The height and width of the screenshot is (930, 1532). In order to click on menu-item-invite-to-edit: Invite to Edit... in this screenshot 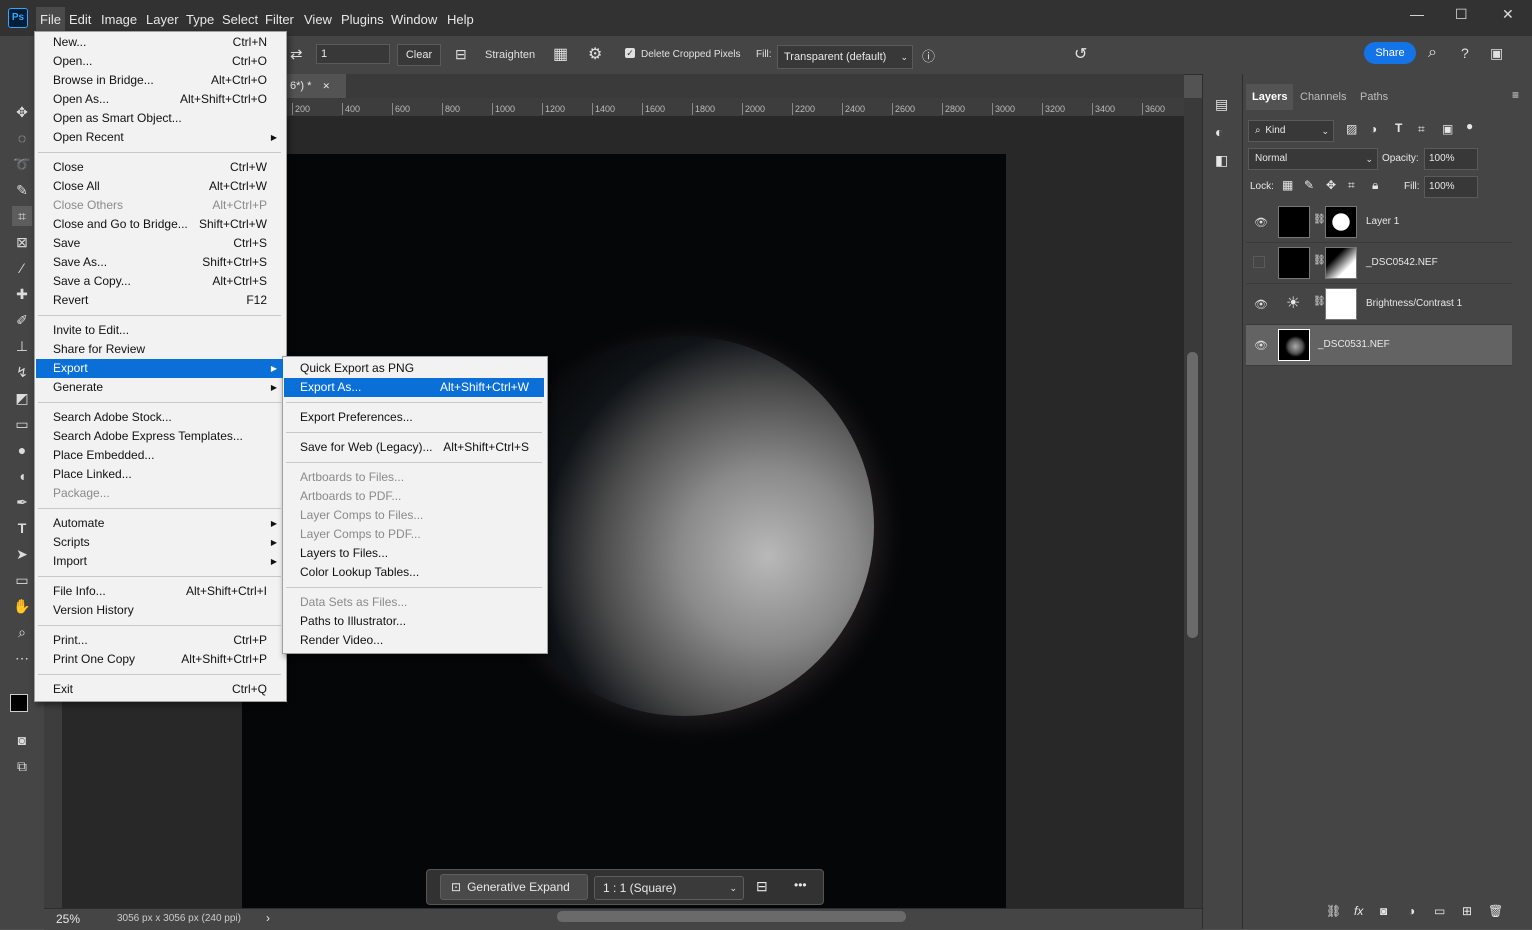, I will do `click(159, 330)`.